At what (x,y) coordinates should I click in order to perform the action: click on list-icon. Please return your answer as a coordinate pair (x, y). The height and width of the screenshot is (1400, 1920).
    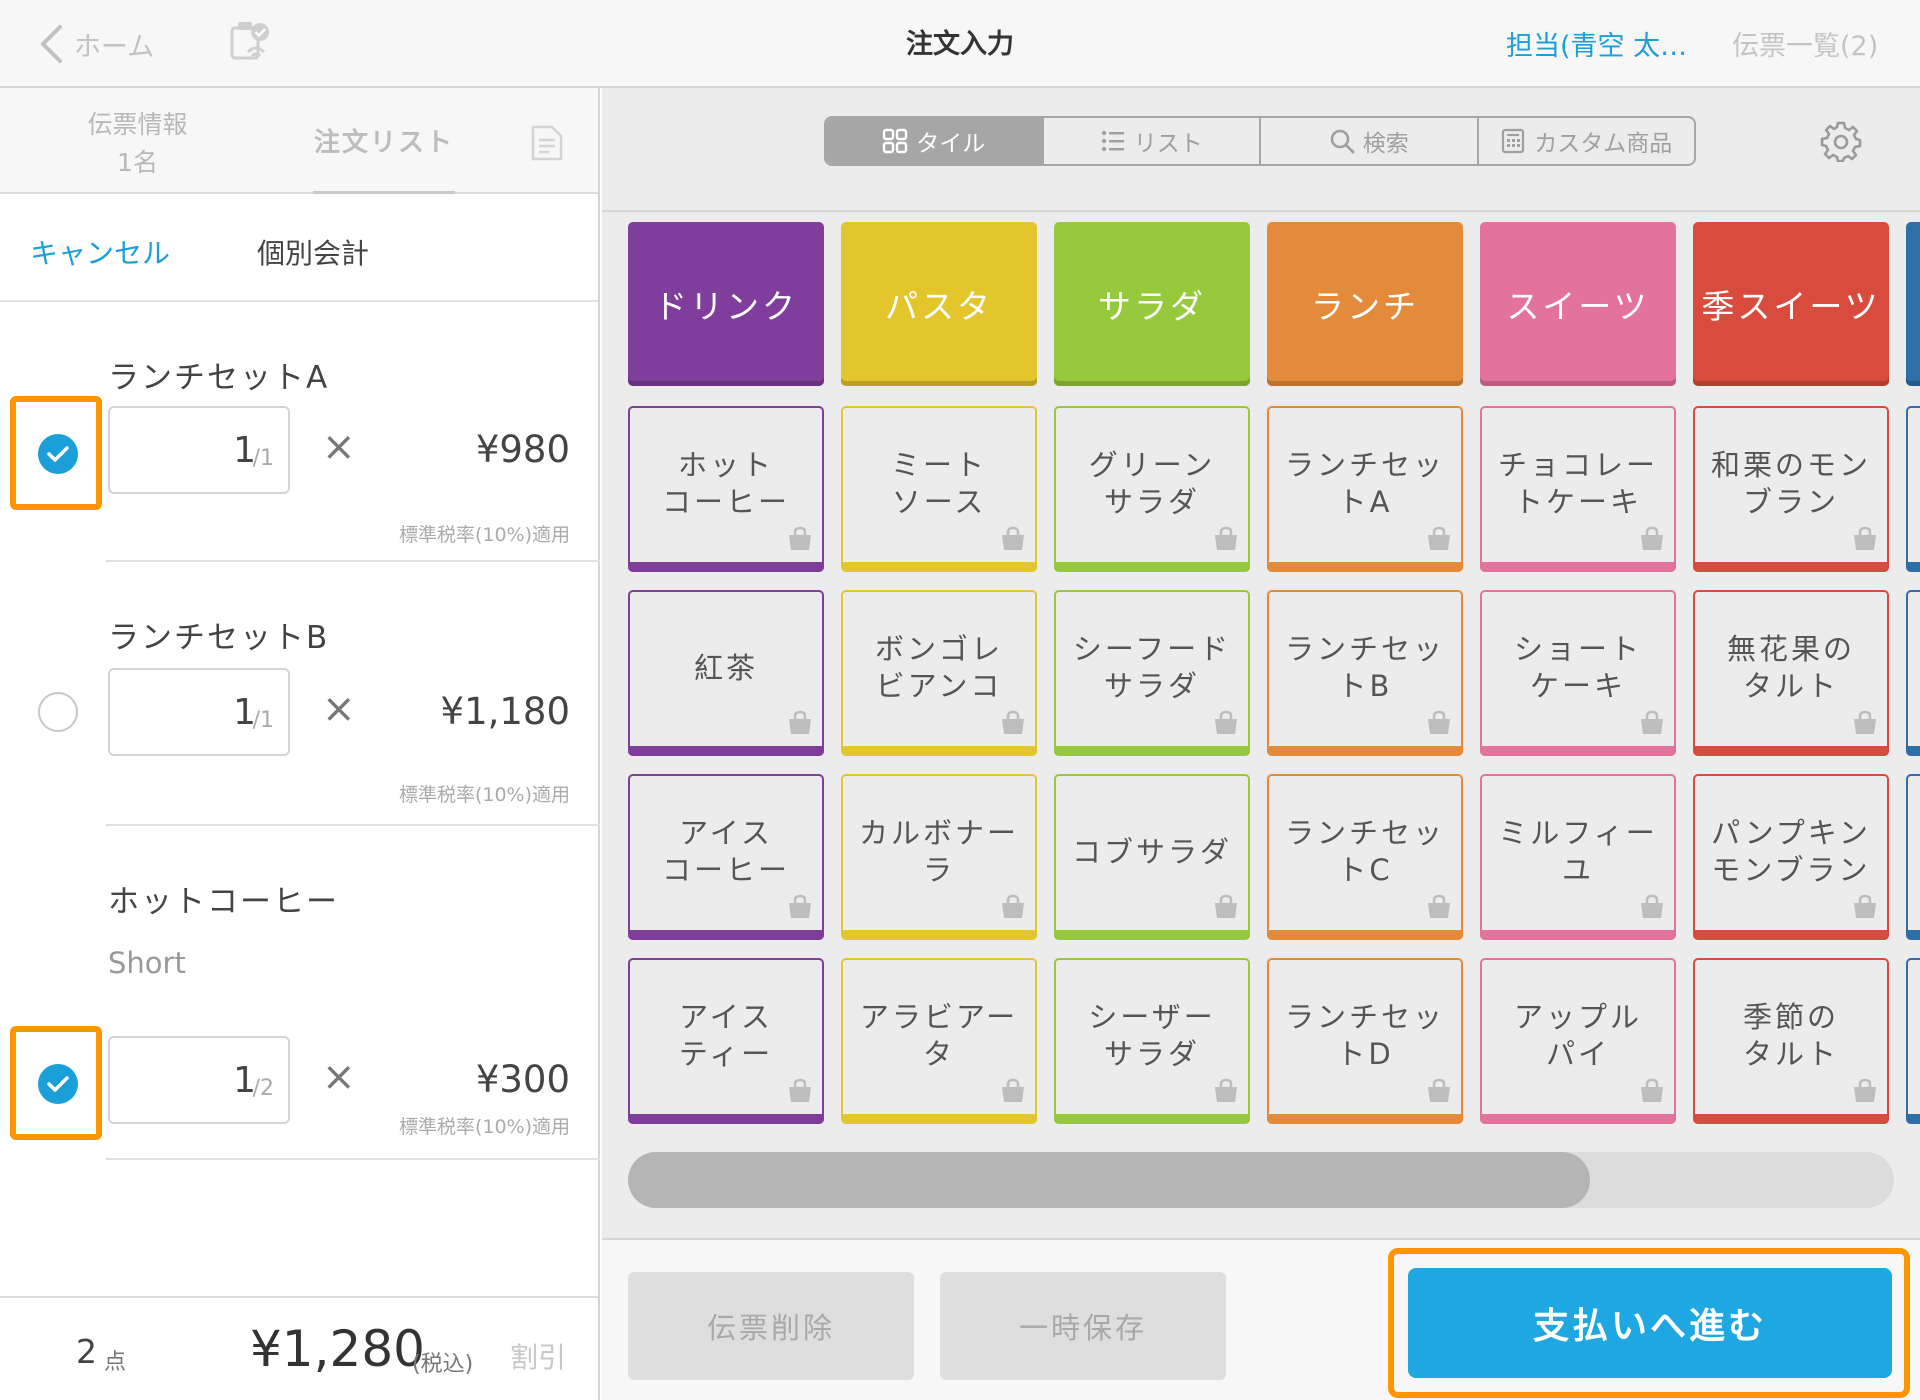
    Looking at the image, I should click on (1112, 141).